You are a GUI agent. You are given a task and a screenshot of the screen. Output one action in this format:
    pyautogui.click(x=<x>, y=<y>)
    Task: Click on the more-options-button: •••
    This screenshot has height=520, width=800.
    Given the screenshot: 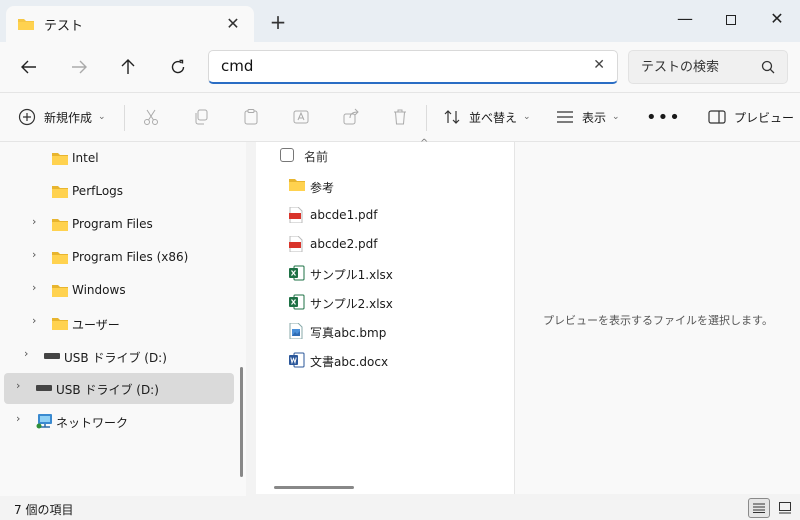 What is the action you would take?
    pyautogui.click(x=663, y=117)
    